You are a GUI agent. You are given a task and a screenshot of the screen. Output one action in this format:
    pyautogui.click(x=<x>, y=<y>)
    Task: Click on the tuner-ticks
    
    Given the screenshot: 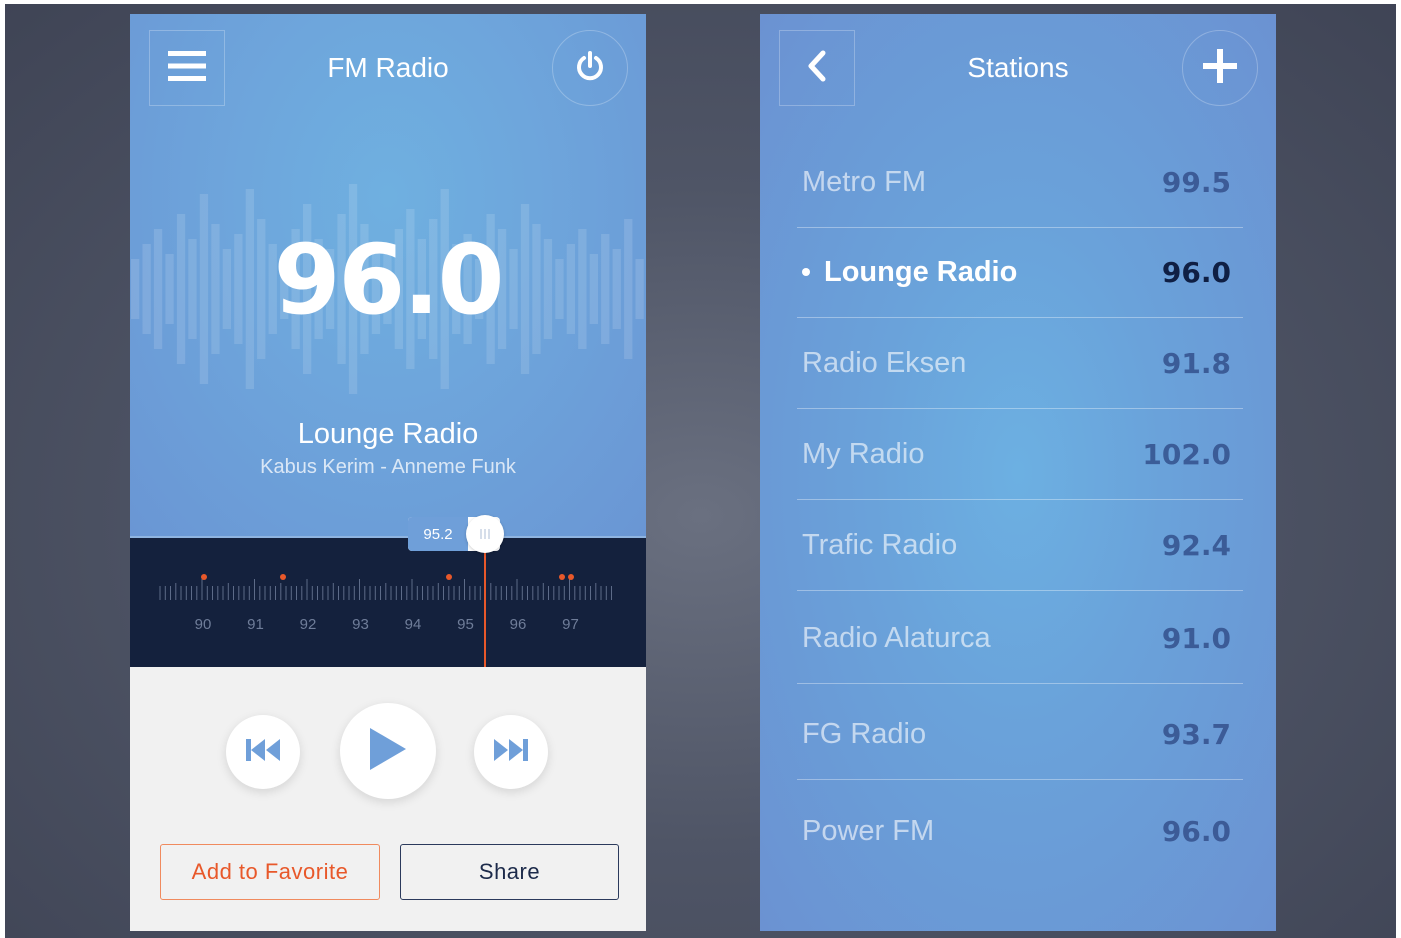 What is the action you would take?
    pyautogui.click(x=385, y=587)
    